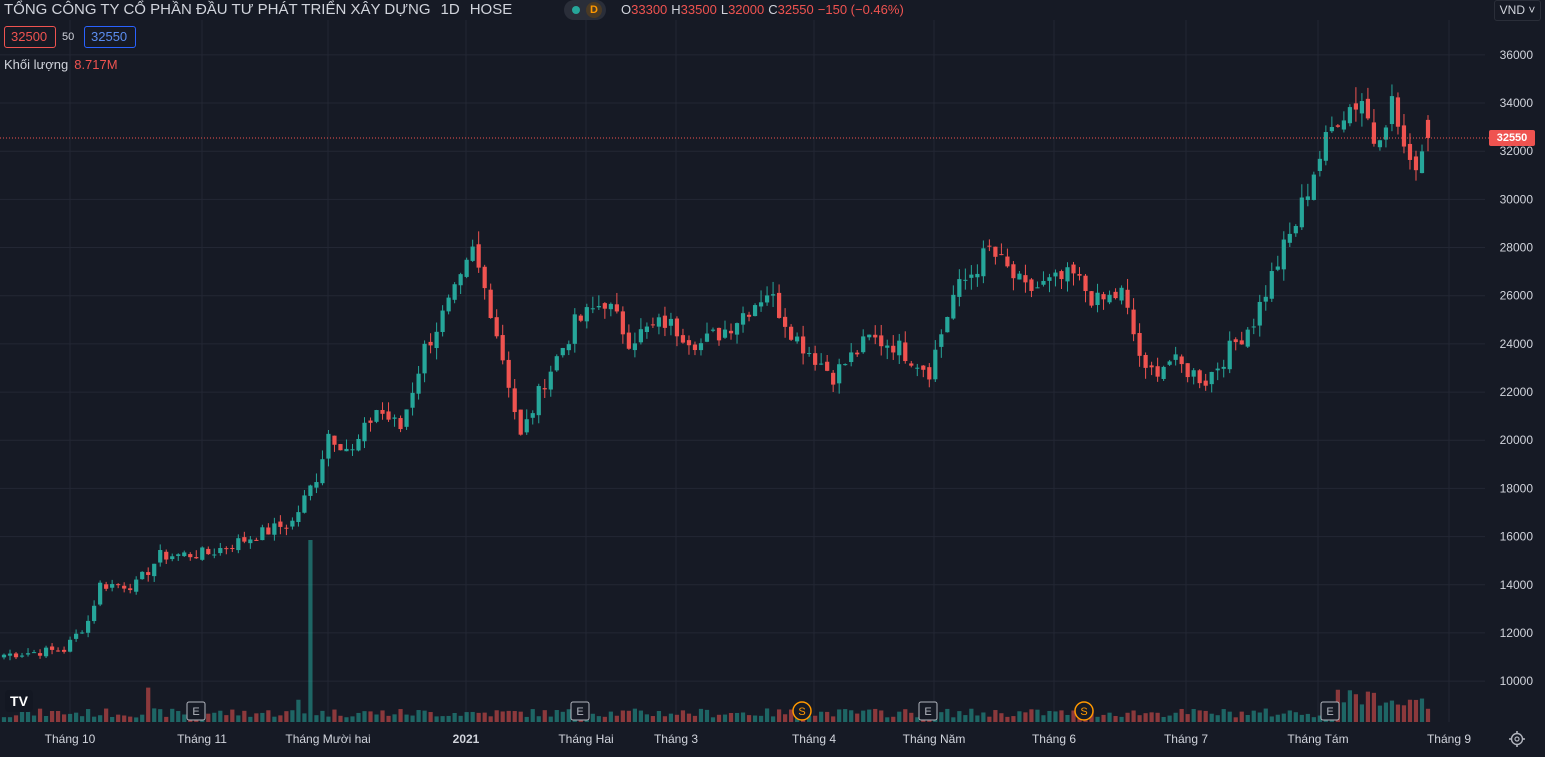  I want to click on interval: 1D, so click(450, 9).